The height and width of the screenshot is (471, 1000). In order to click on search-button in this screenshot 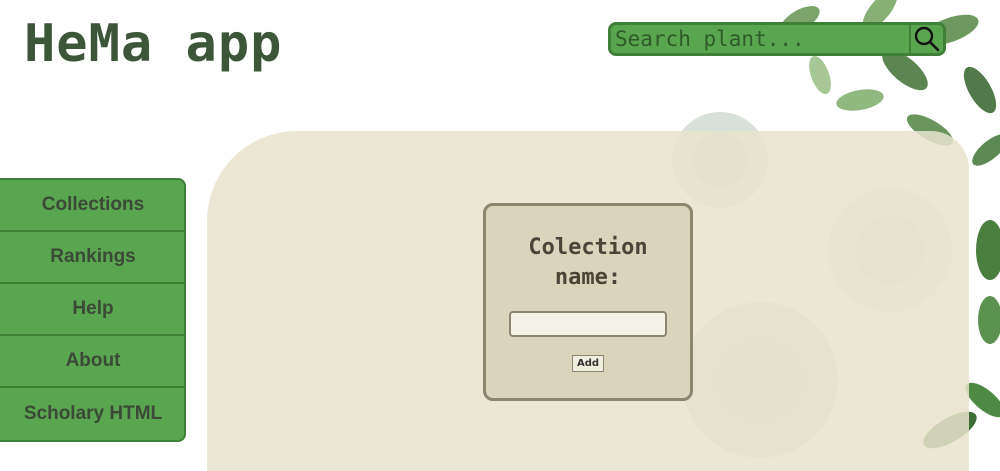, I will do `click(926, 39)`.